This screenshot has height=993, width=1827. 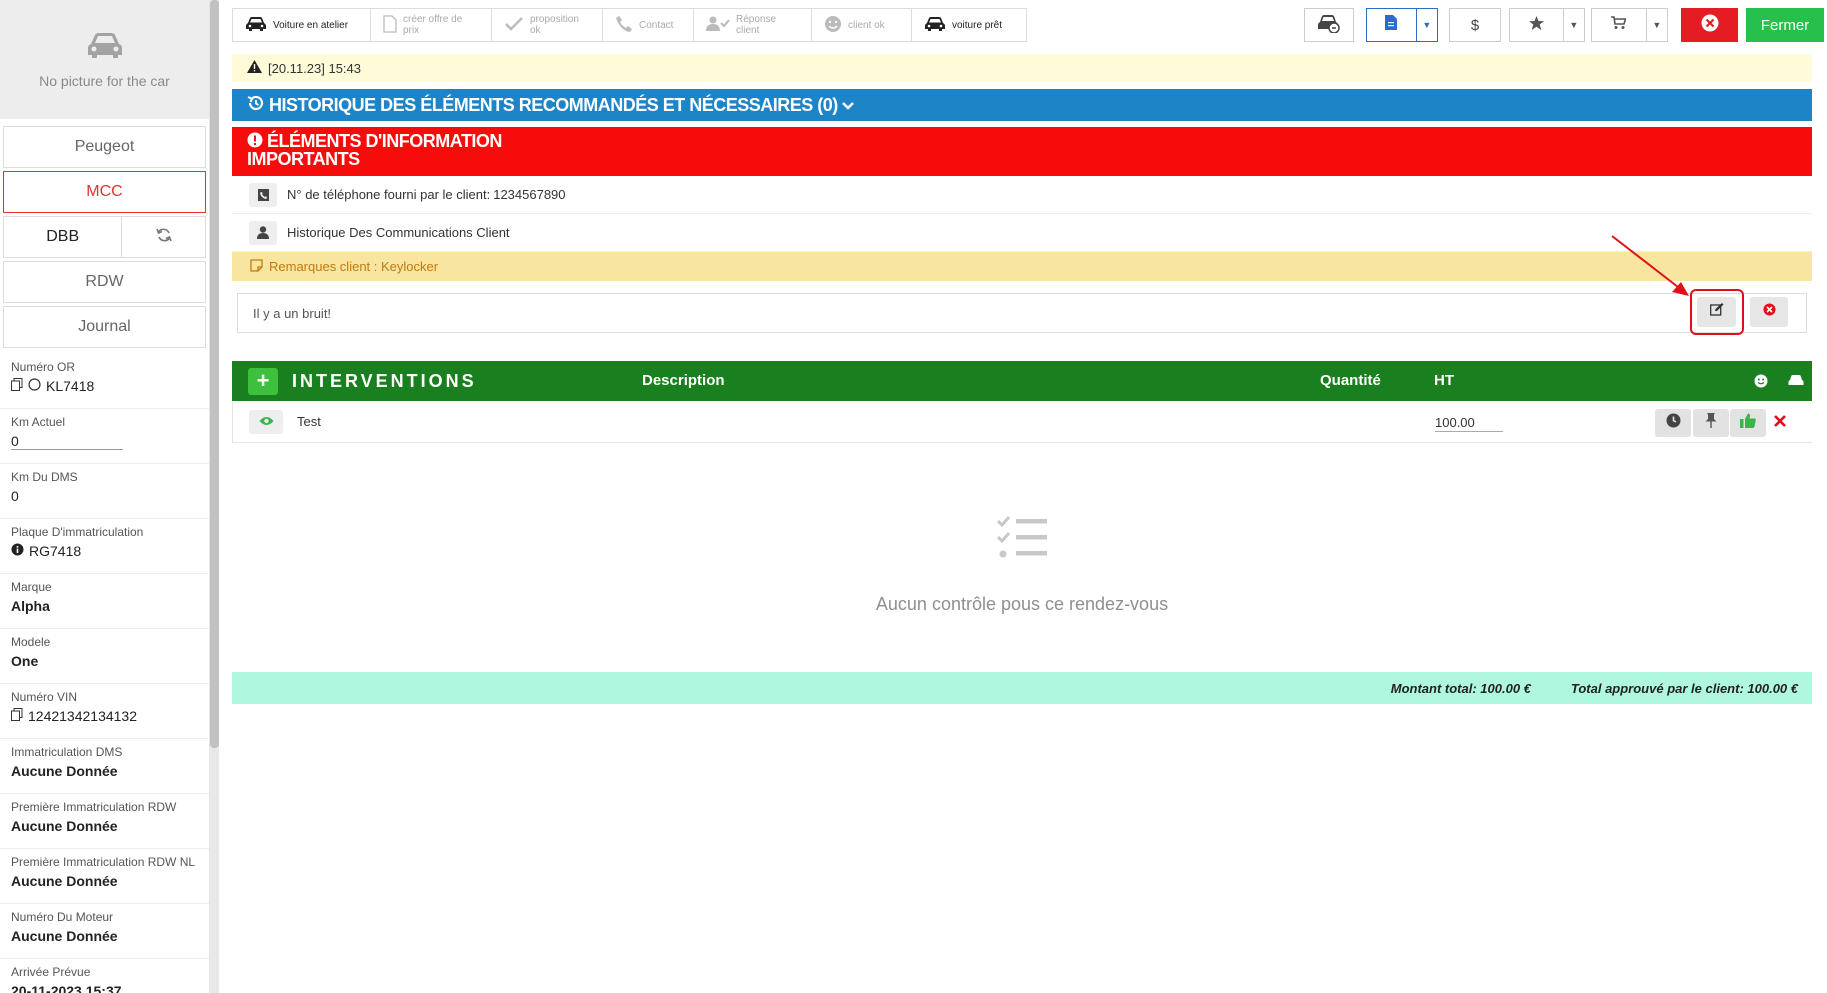 I want to click on circle-icon, so click(x=34, y=386).